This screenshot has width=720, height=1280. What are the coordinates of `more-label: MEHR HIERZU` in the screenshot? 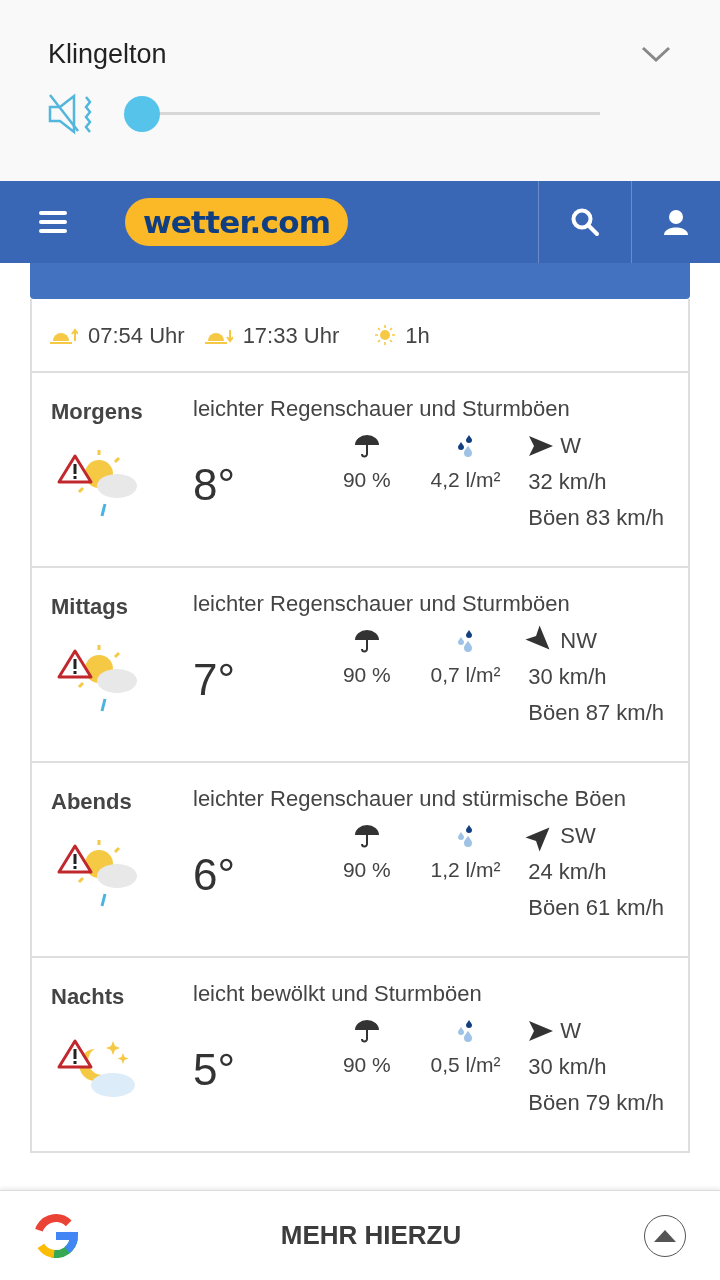 It's located at (371, 1235).